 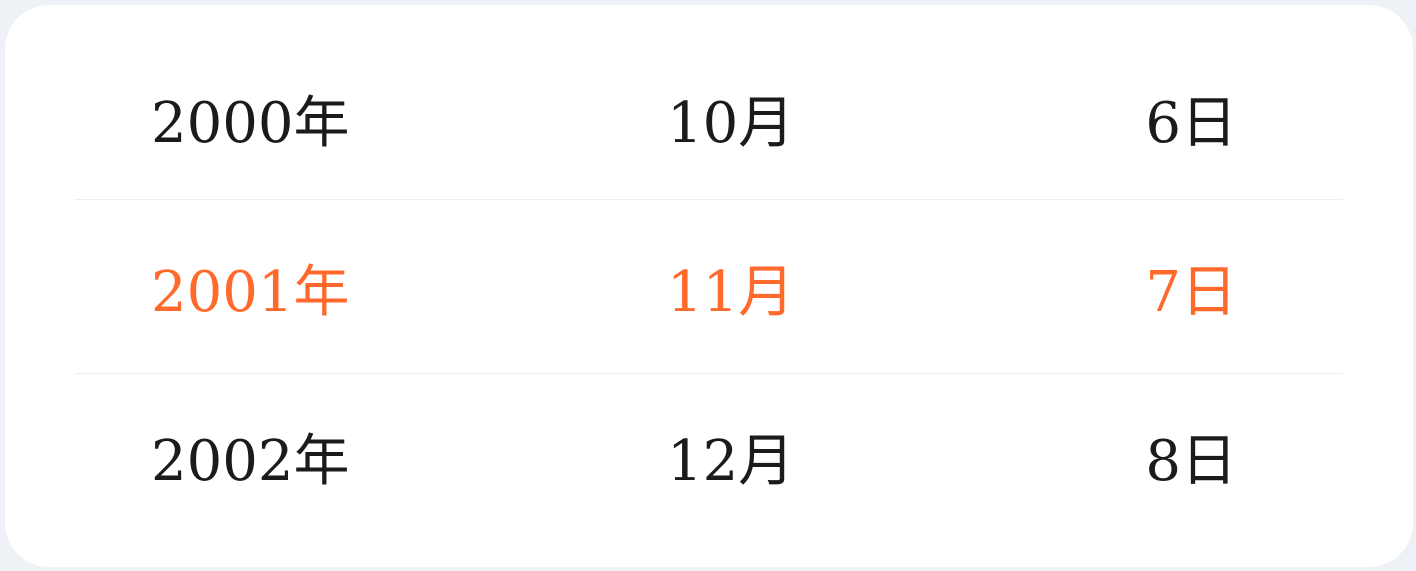 I want to click on day-option: 6日, so click(x=1191, y=124).